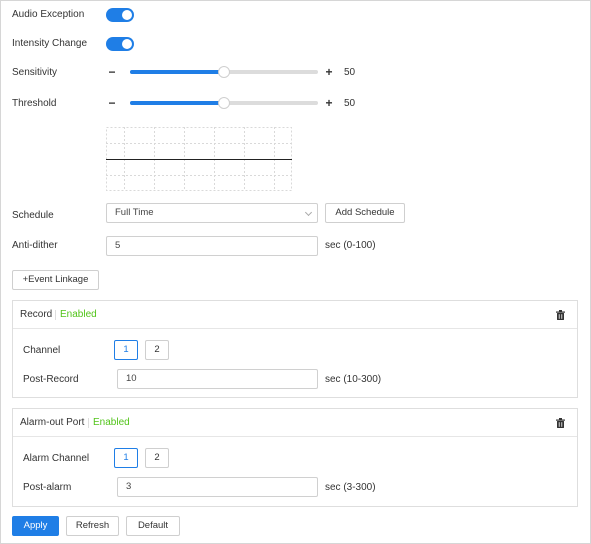  What do you see at coordinates (329, 103) in the screenshot?
I see `threshold-increase-button: +` at bounding box center [329, 103].